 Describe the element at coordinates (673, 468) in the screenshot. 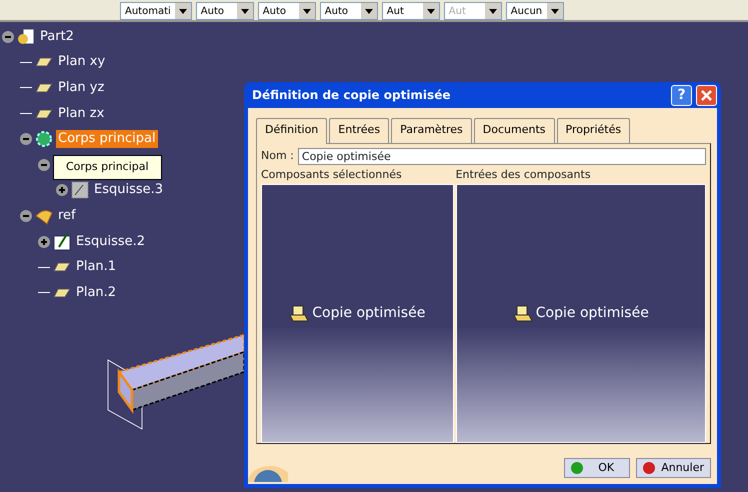

I see `cancel-button: Annuler` at that location.